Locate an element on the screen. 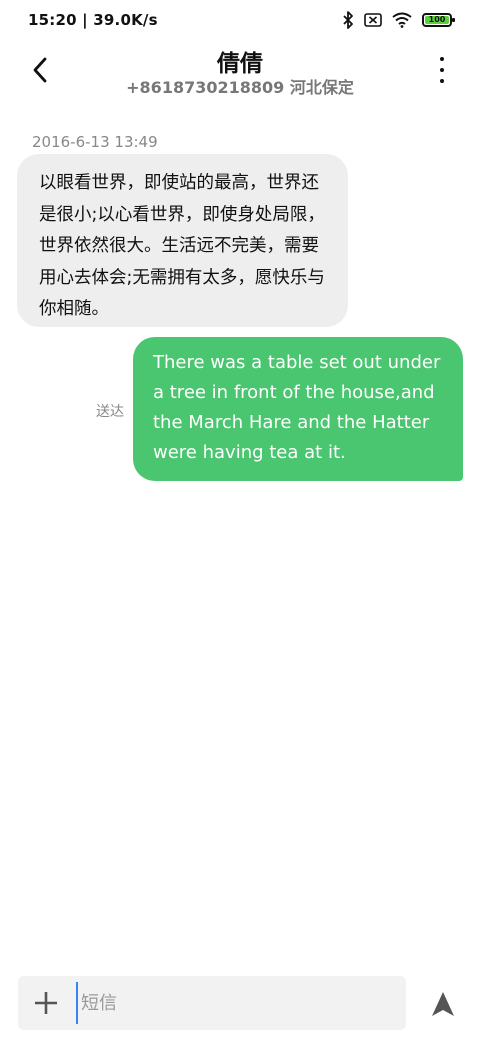  attach-button is located at coordinates (46, 1003).